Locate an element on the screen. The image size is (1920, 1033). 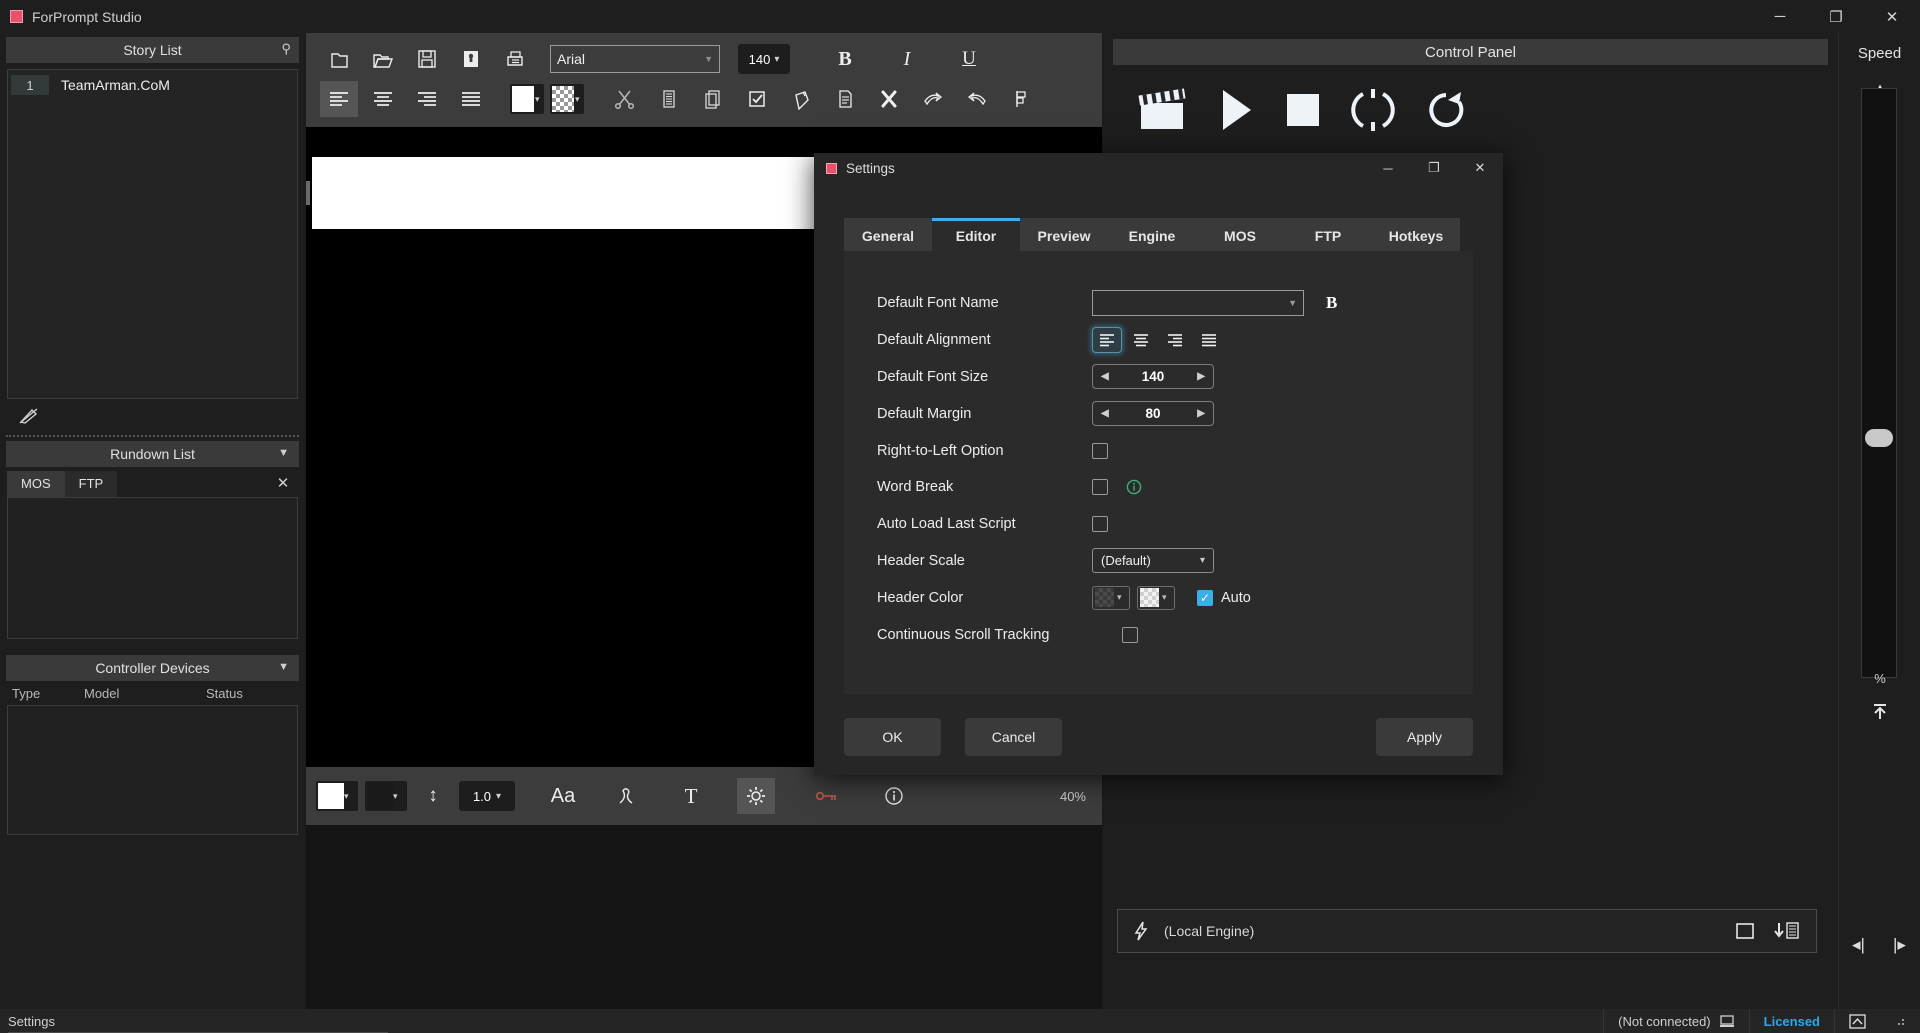
indent-decrease-icon is located at coordinates (977, 99).